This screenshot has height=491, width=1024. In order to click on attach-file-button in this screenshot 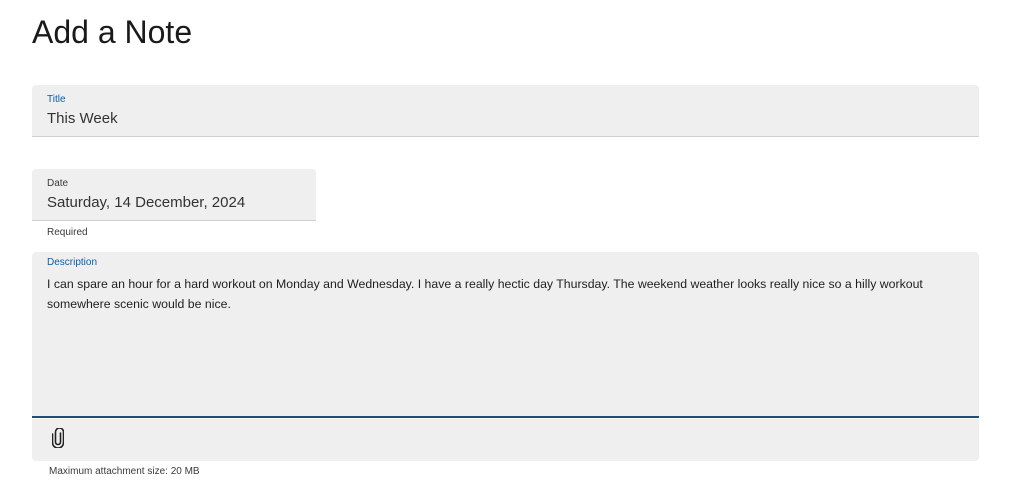, I will do `click(58, 439)`.